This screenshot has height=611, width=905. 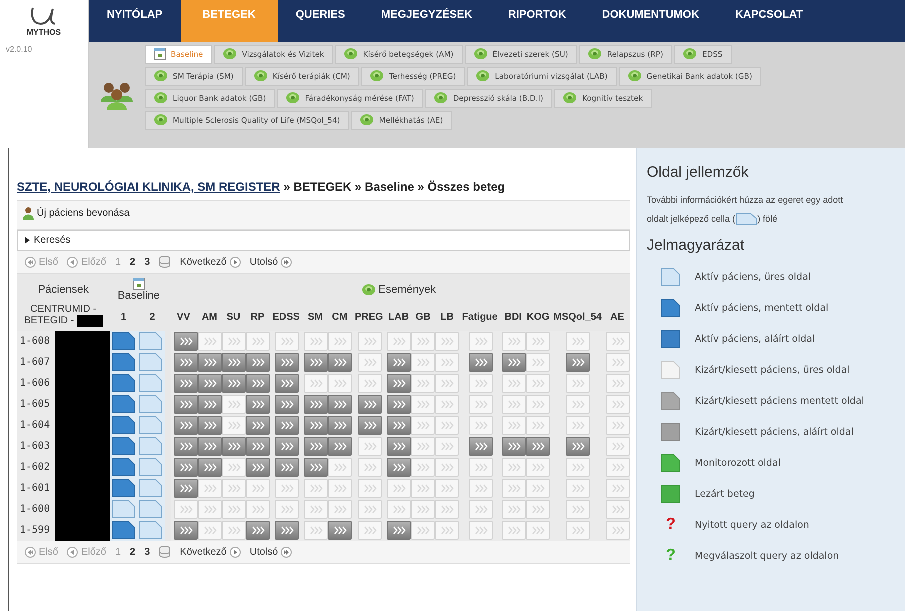 I want to click on add-patient-link: Új páciens bevonása, so click(x=76, y=213).